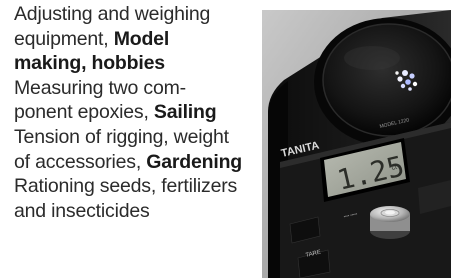 The width and height of the screenshot is (451, 278). I want to click on text-line-1: Adjusting and weighing, so click(112, 14).